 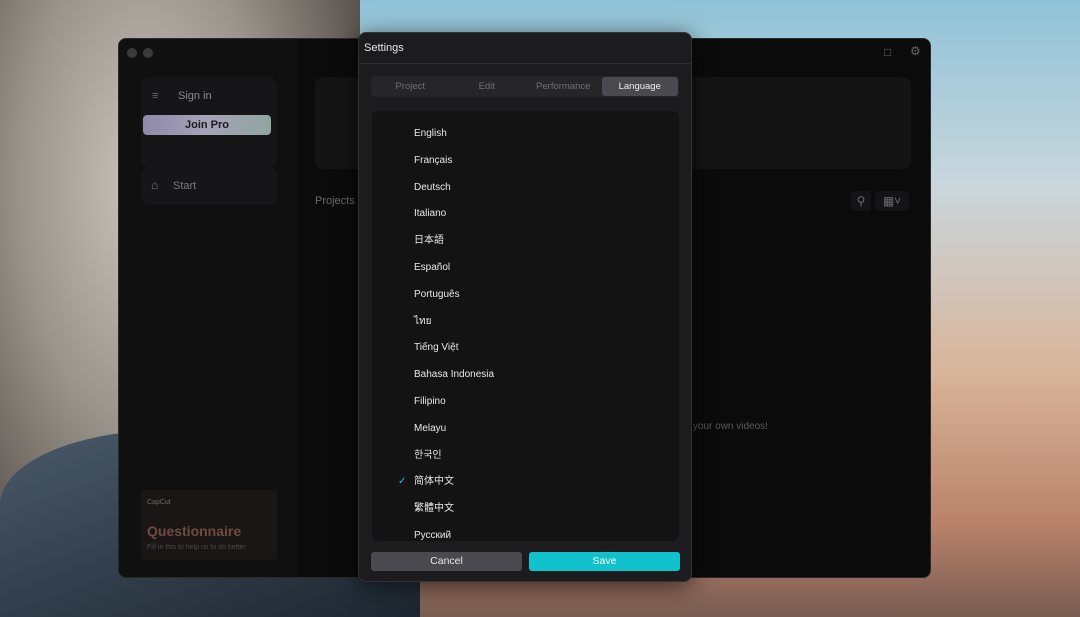 What do you see at coordinates (432, 267) in the screenshot?
I see `language-label: Español` at bounding box center [432, 267].